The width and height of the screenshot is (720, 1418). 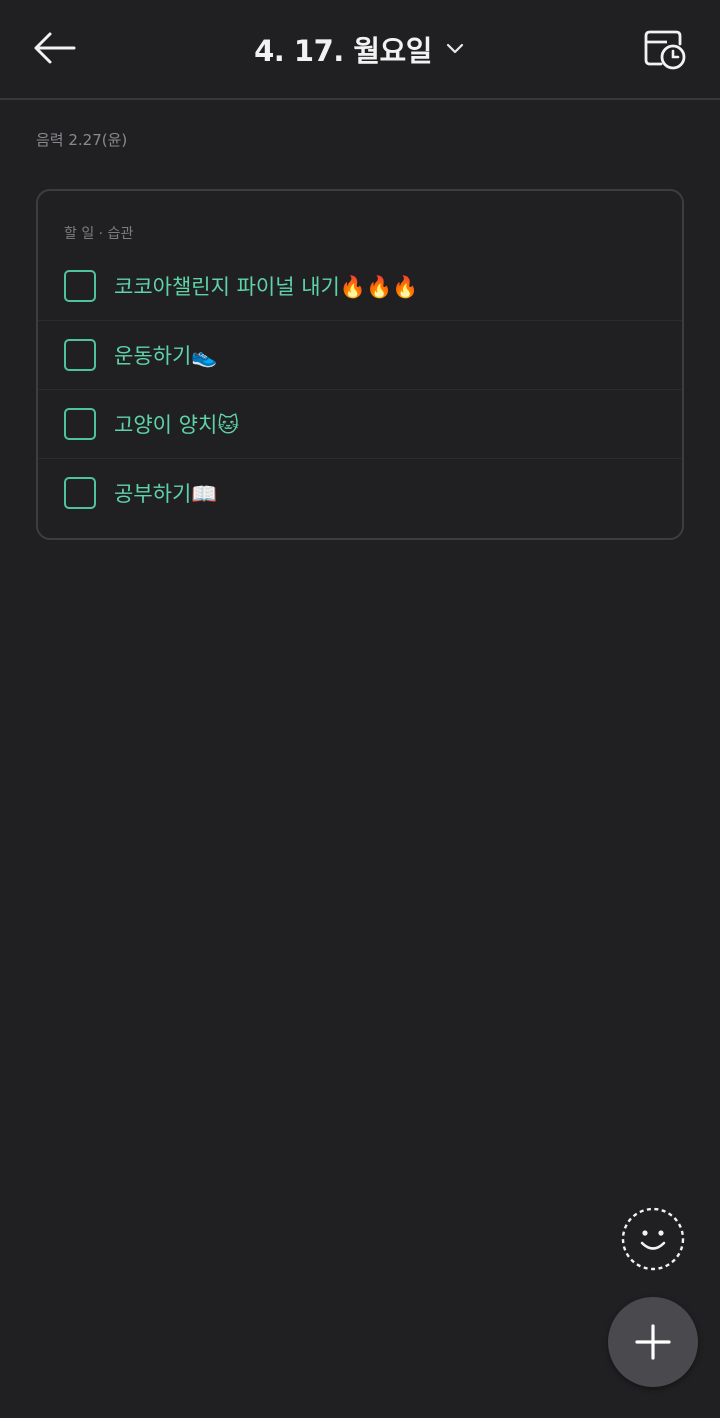 I want to click on todo-item: 운동하기👟, so click(x=360, y=355).